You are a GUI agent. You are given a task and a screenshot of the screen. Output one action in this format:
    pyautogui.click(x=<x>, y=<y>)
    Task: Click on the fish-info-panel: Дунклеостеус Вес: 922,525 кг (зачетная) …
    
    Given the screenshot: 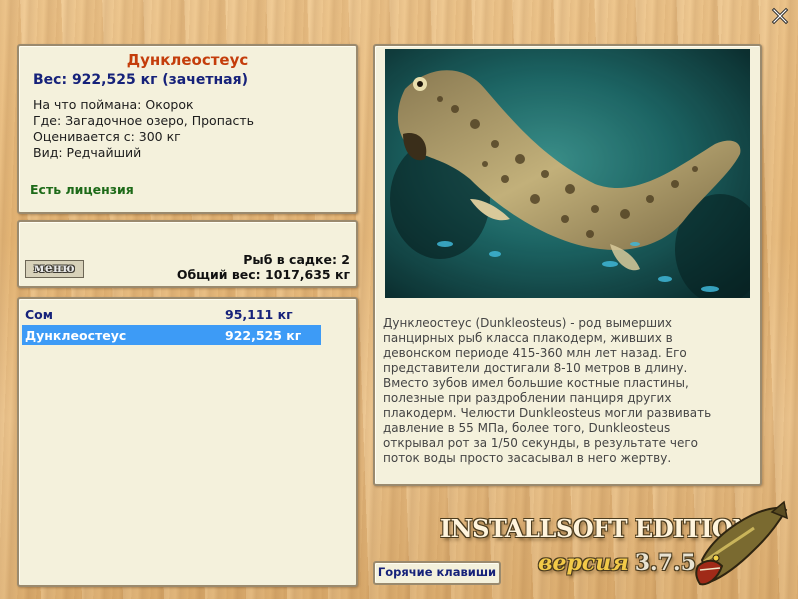 What is the action you would take?
    pyautogui.click(x=187, y=129)
    